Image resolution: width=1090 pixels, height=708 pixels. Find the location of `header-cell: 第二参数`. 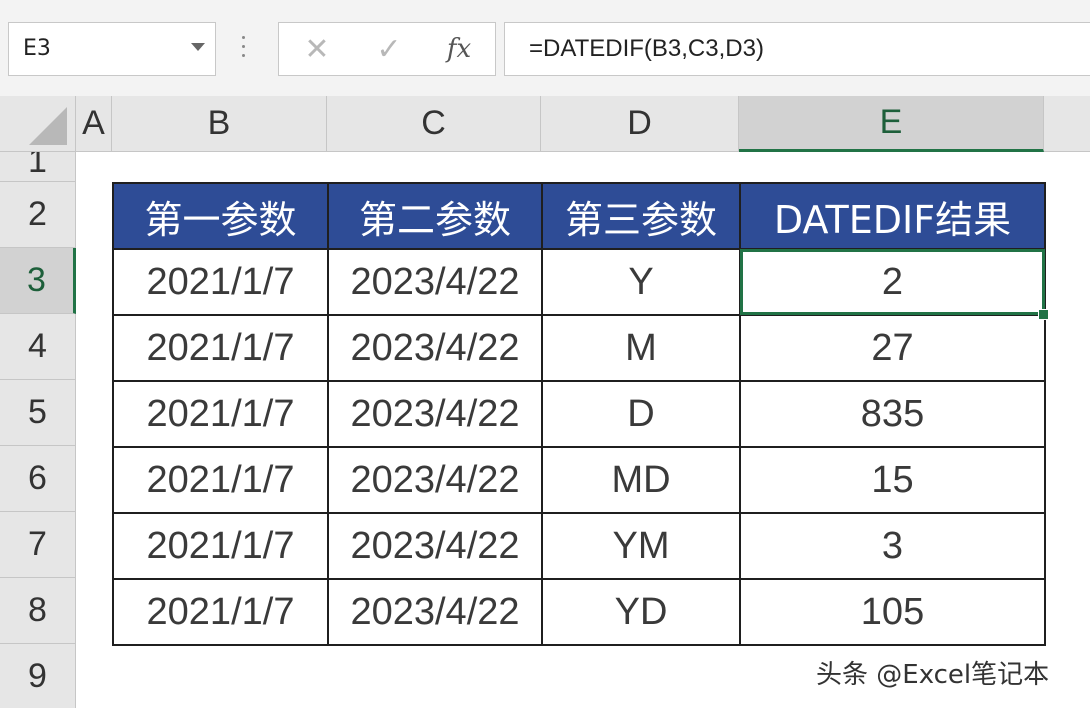

header-cell: 第二参数 is located at coordinates (435, 216).